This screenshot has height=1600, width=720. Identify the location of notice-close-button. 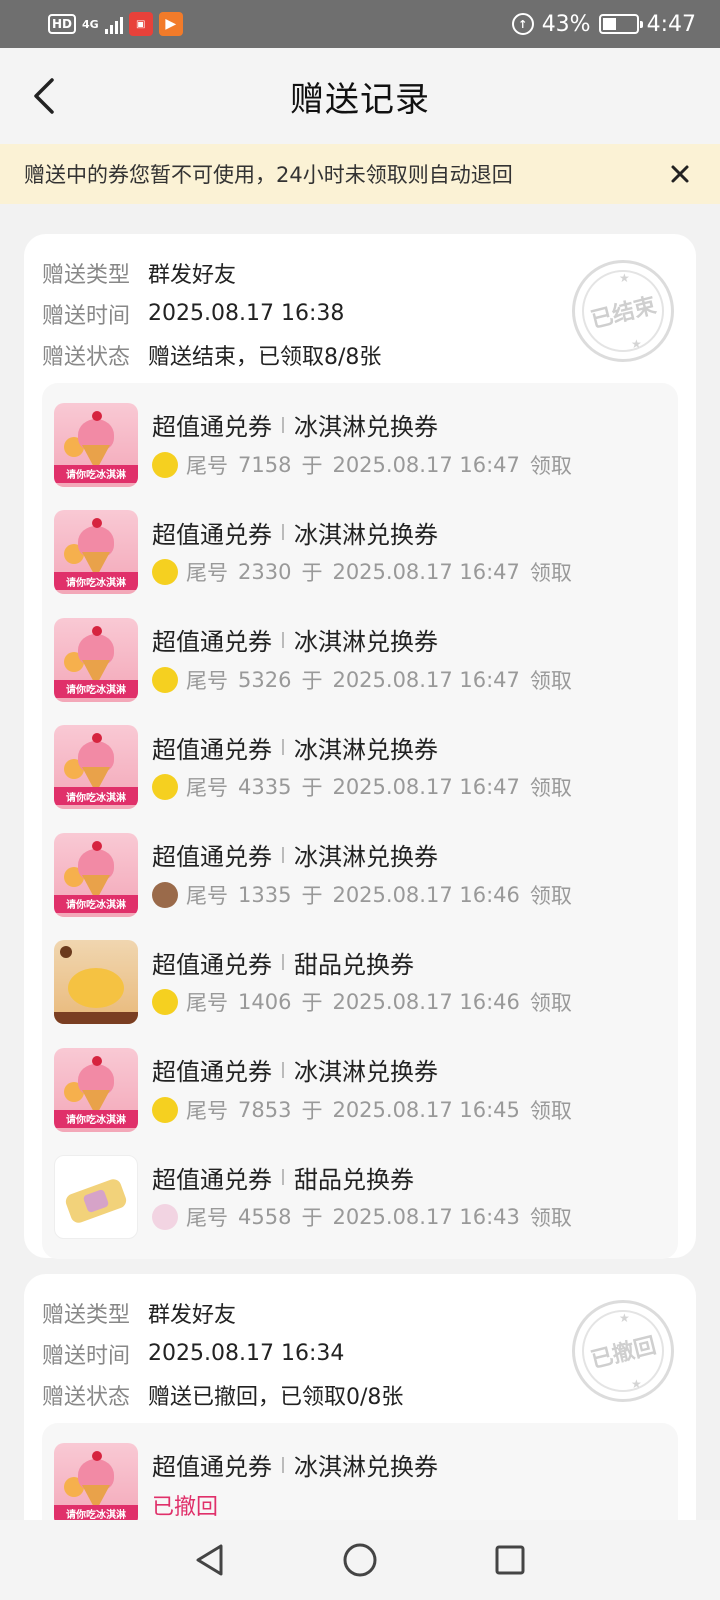
(680, 174).